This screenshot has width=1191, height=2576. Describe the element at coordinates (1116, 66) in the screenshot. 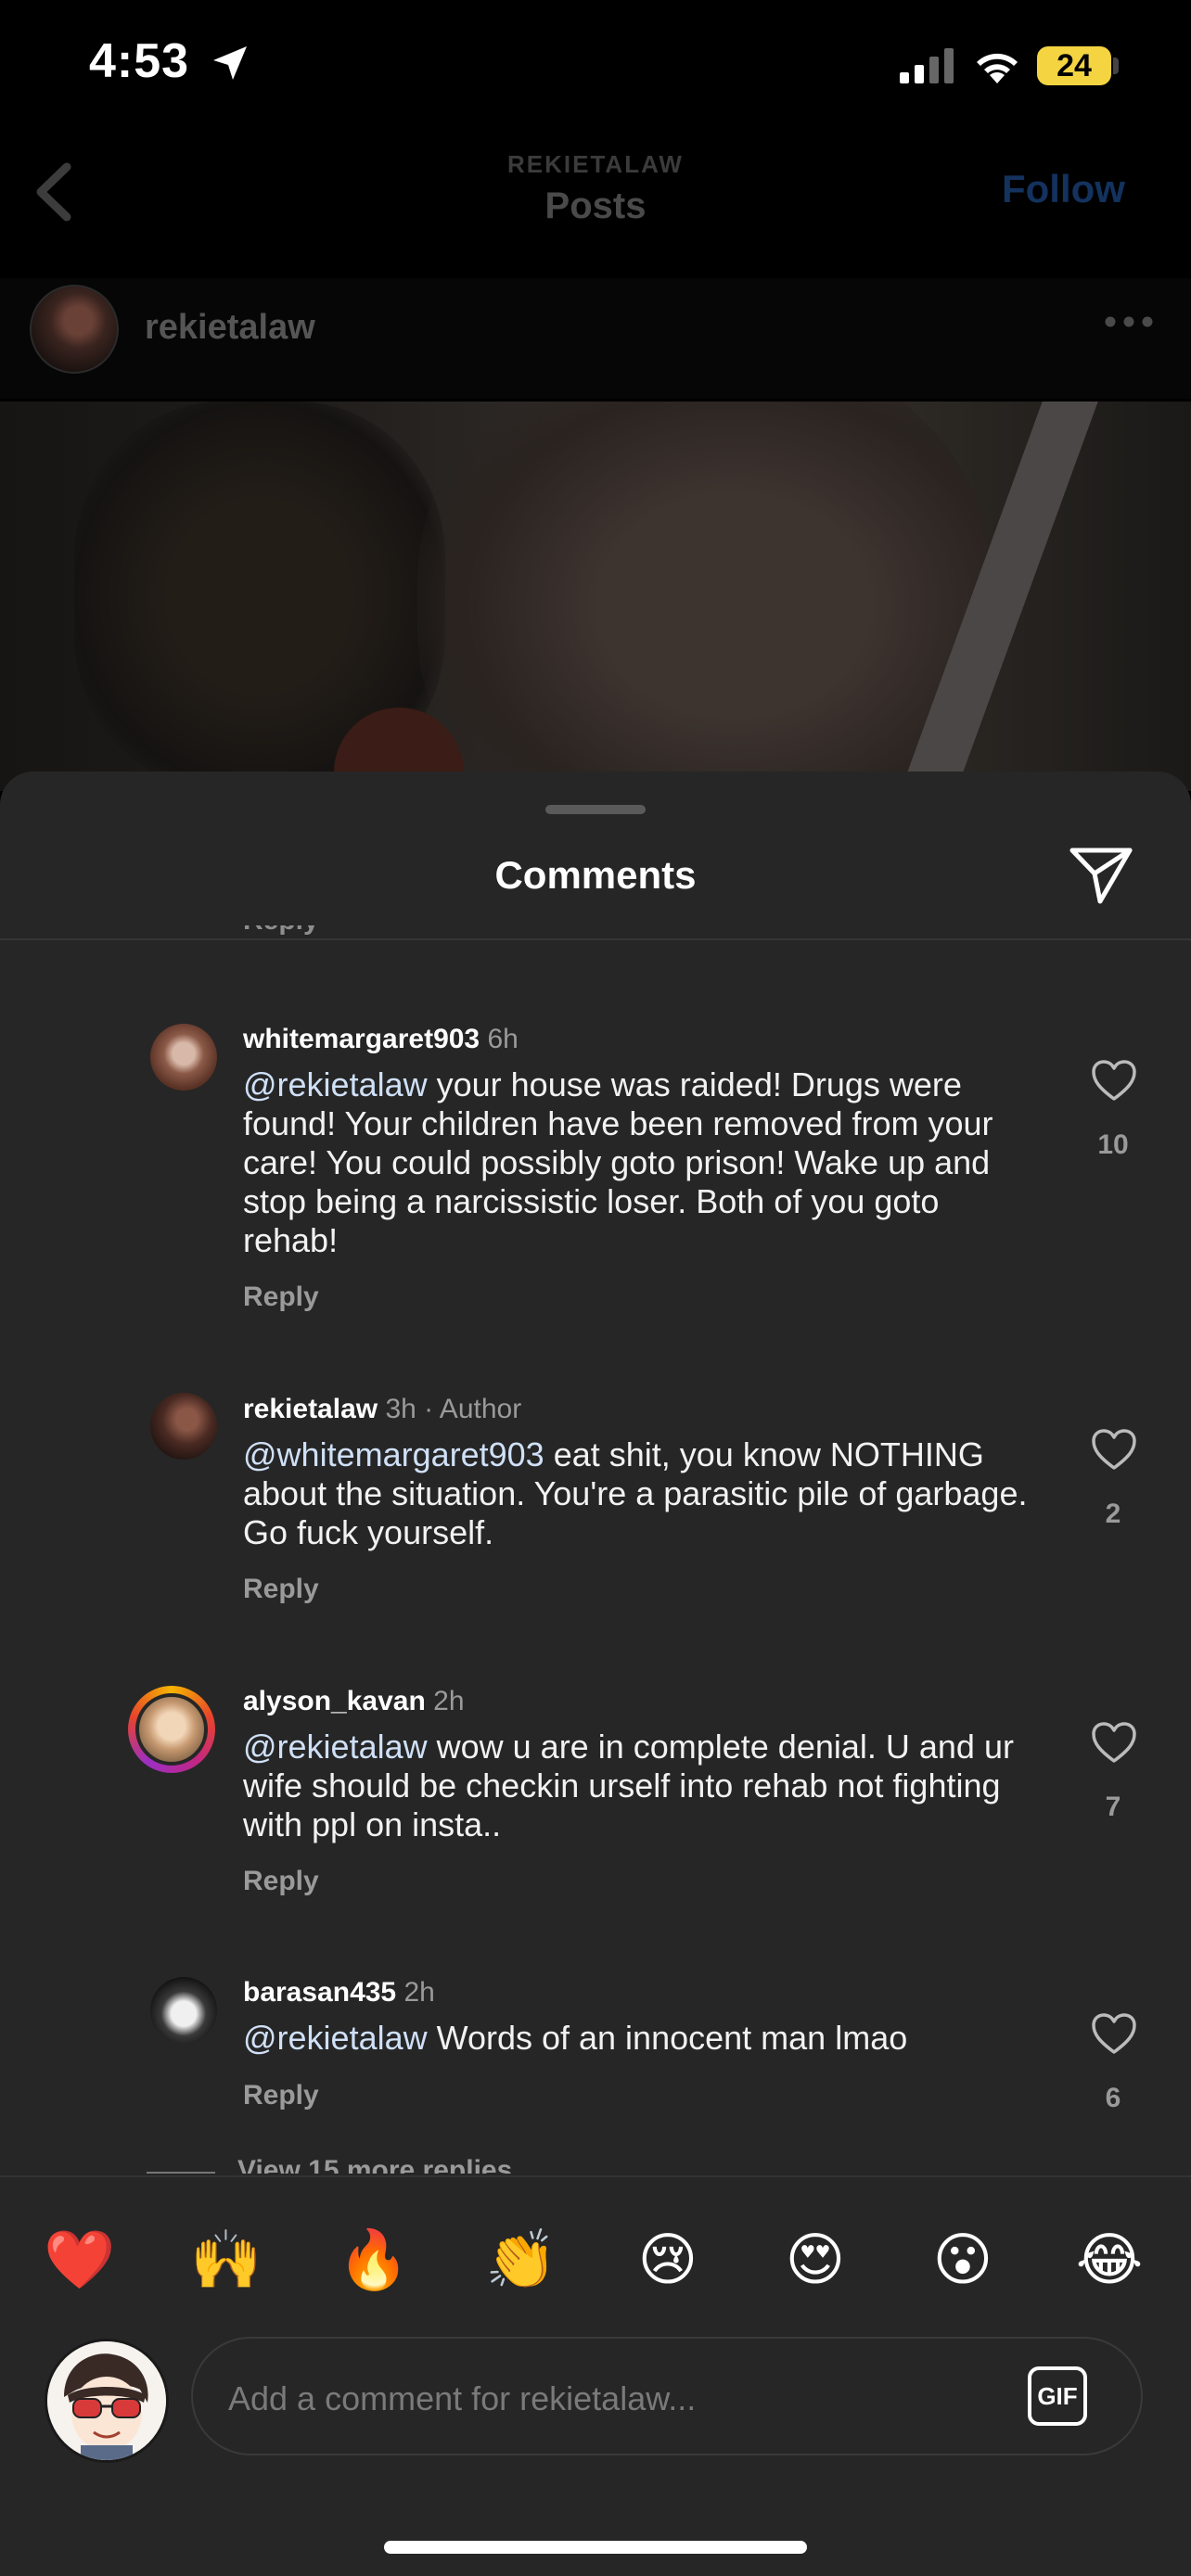

I see `battery-tip` at that location.